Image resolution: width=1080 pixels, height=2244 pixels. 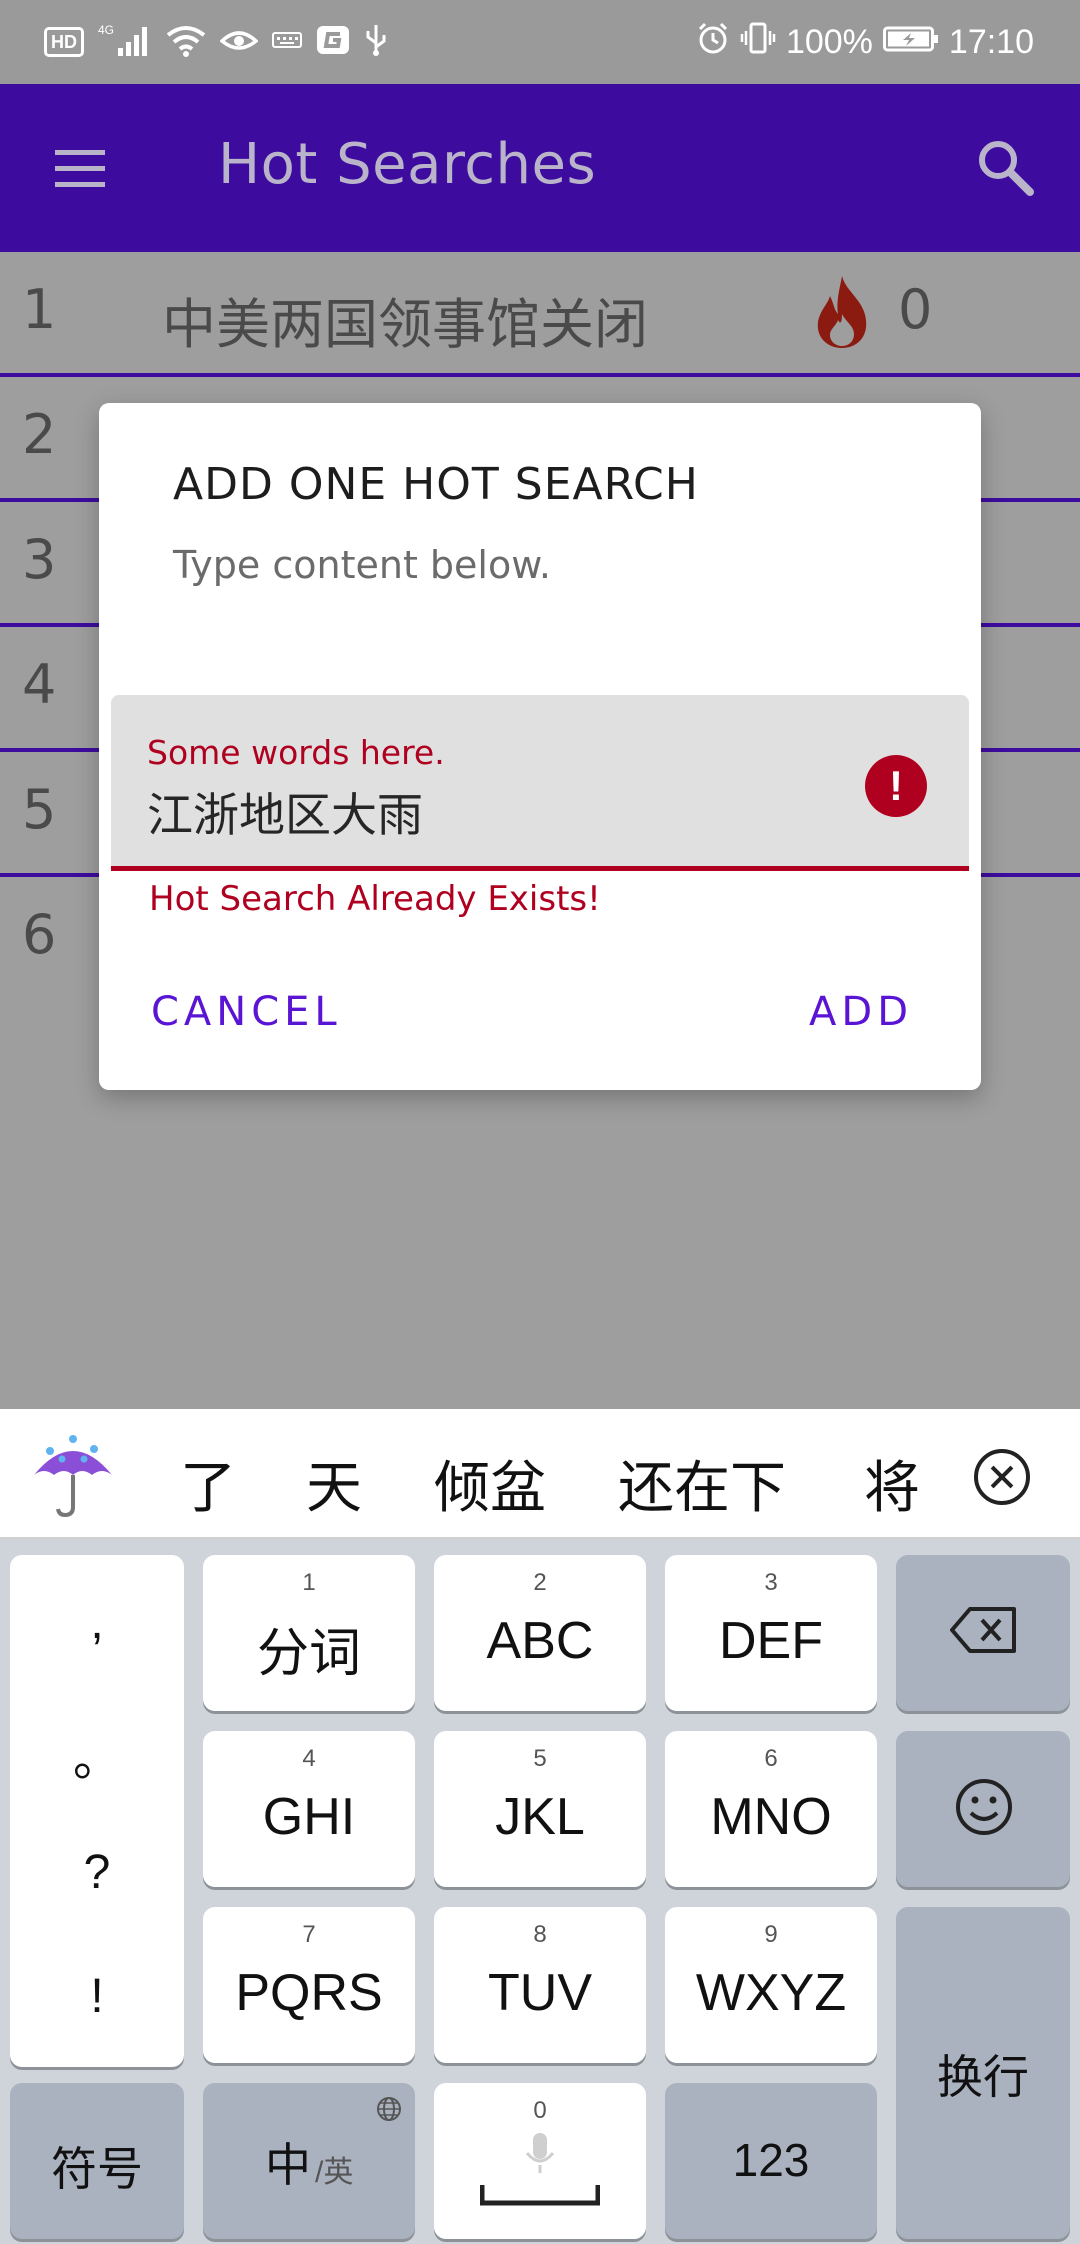 I want to click on key-3: 3 DEF, so click(x=771, y=1633).